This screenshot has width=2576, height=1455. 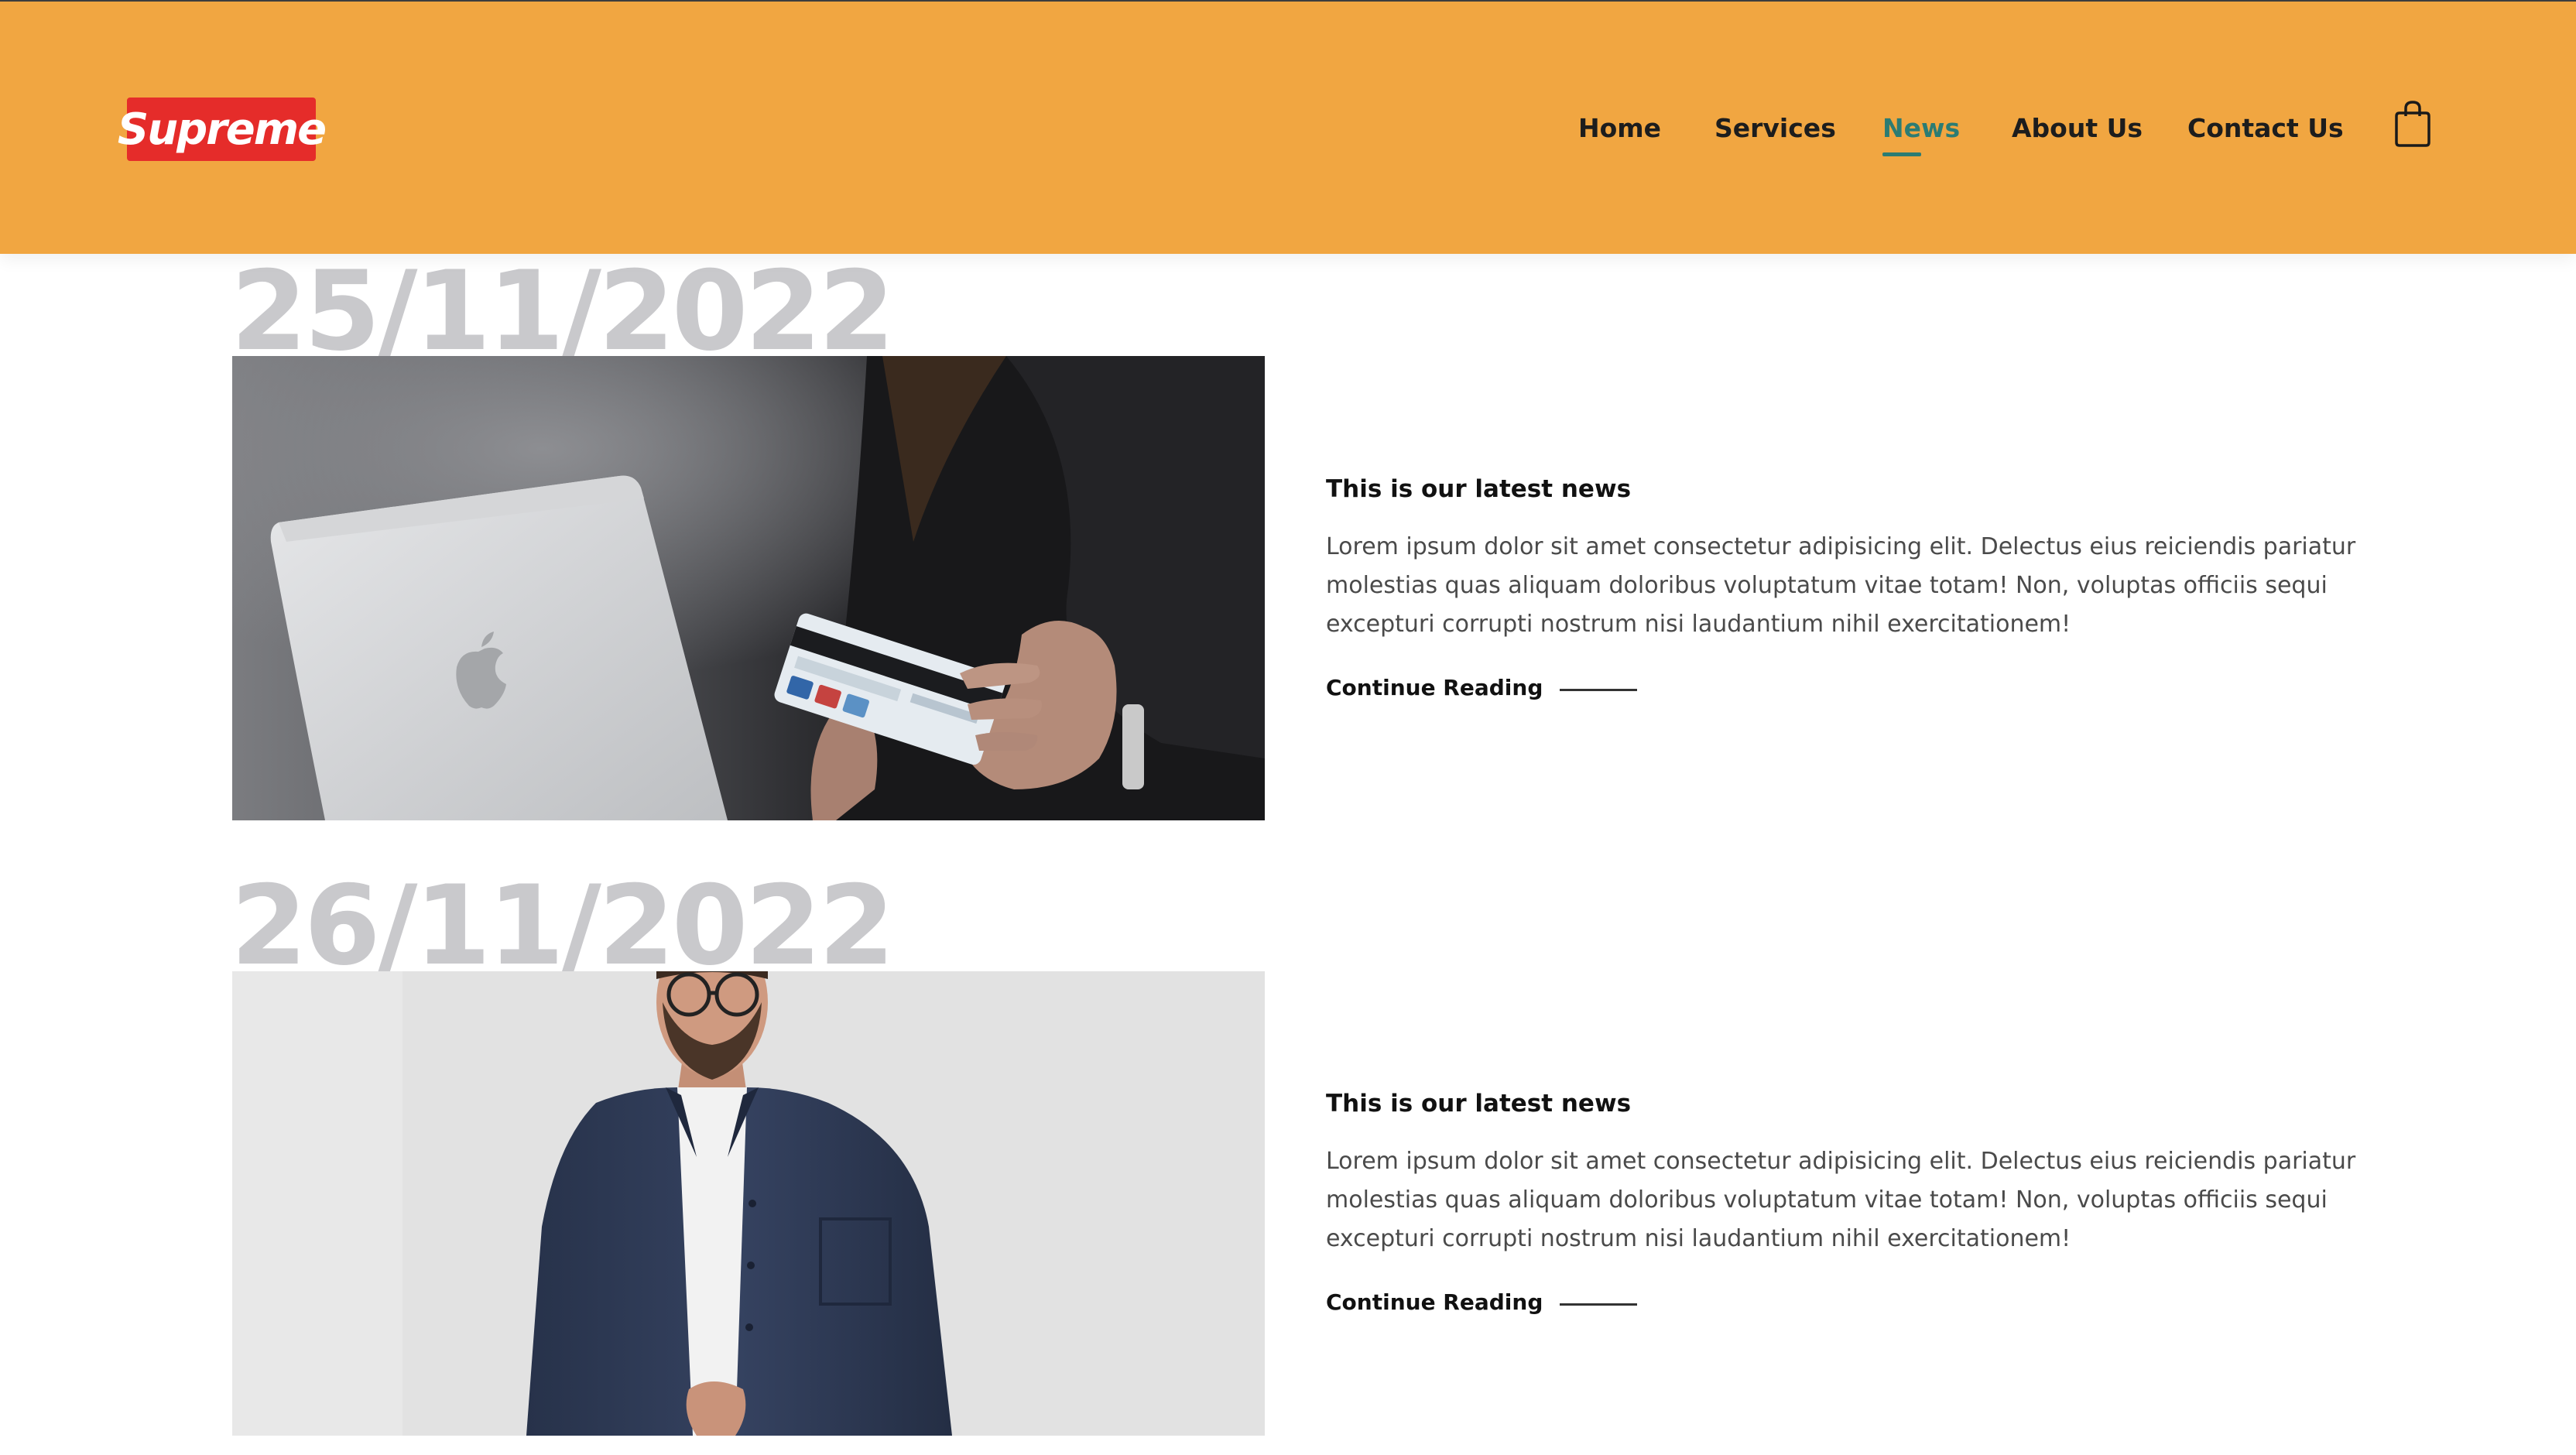 What do you see at coordinates (2412, 124) in the screenshot?
I see `shopping-bag-icon` at bounding box center [2412, 124].